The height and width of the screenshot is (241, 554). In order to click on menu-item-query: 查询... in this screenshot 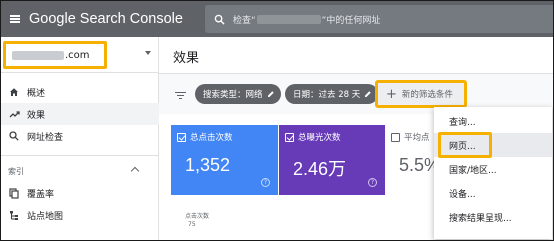, I will do `click(493, 121)`.